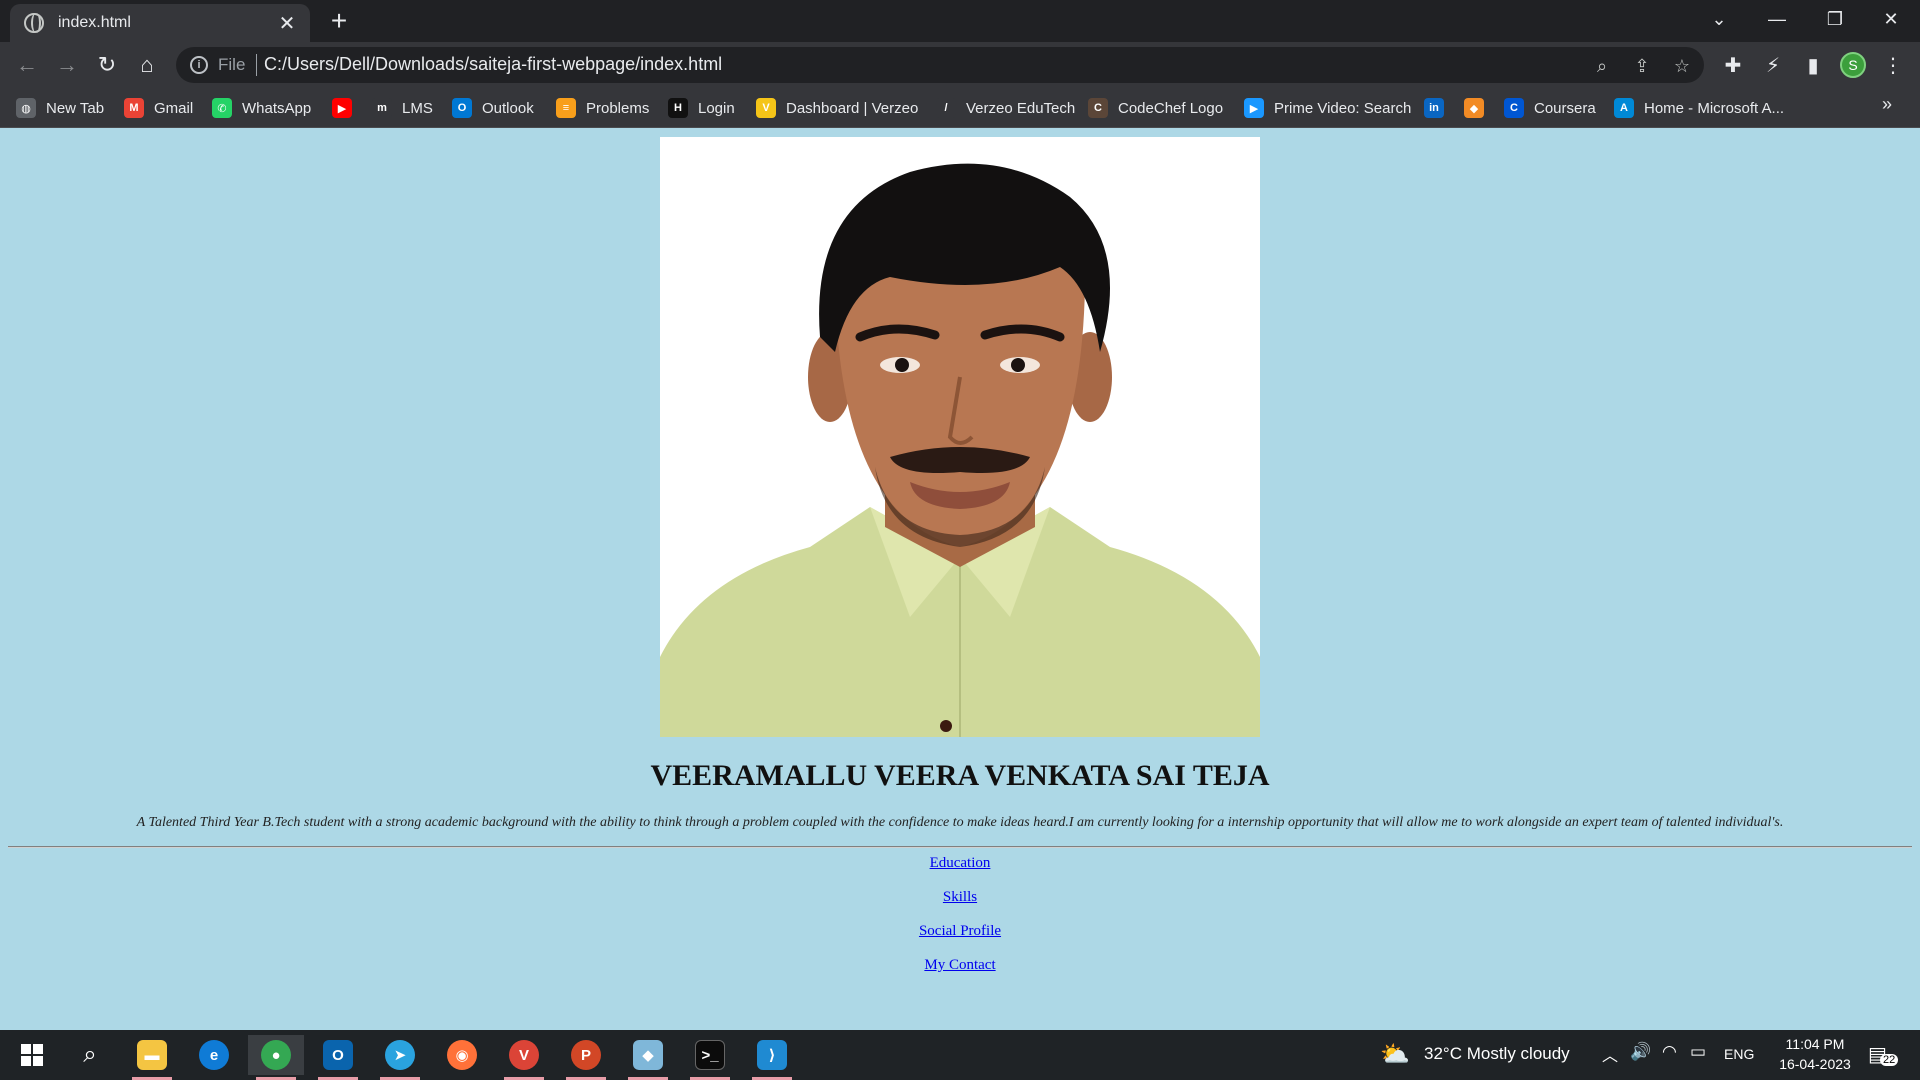  Describe the element at coordinates (1395, 1054) in the screenshot. I see `weather-icon: ⛅` at that location.